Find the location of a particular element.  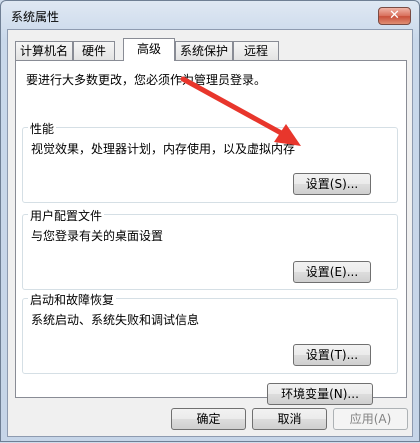

close-icon: ✕ is located at coordinates (394, 15).